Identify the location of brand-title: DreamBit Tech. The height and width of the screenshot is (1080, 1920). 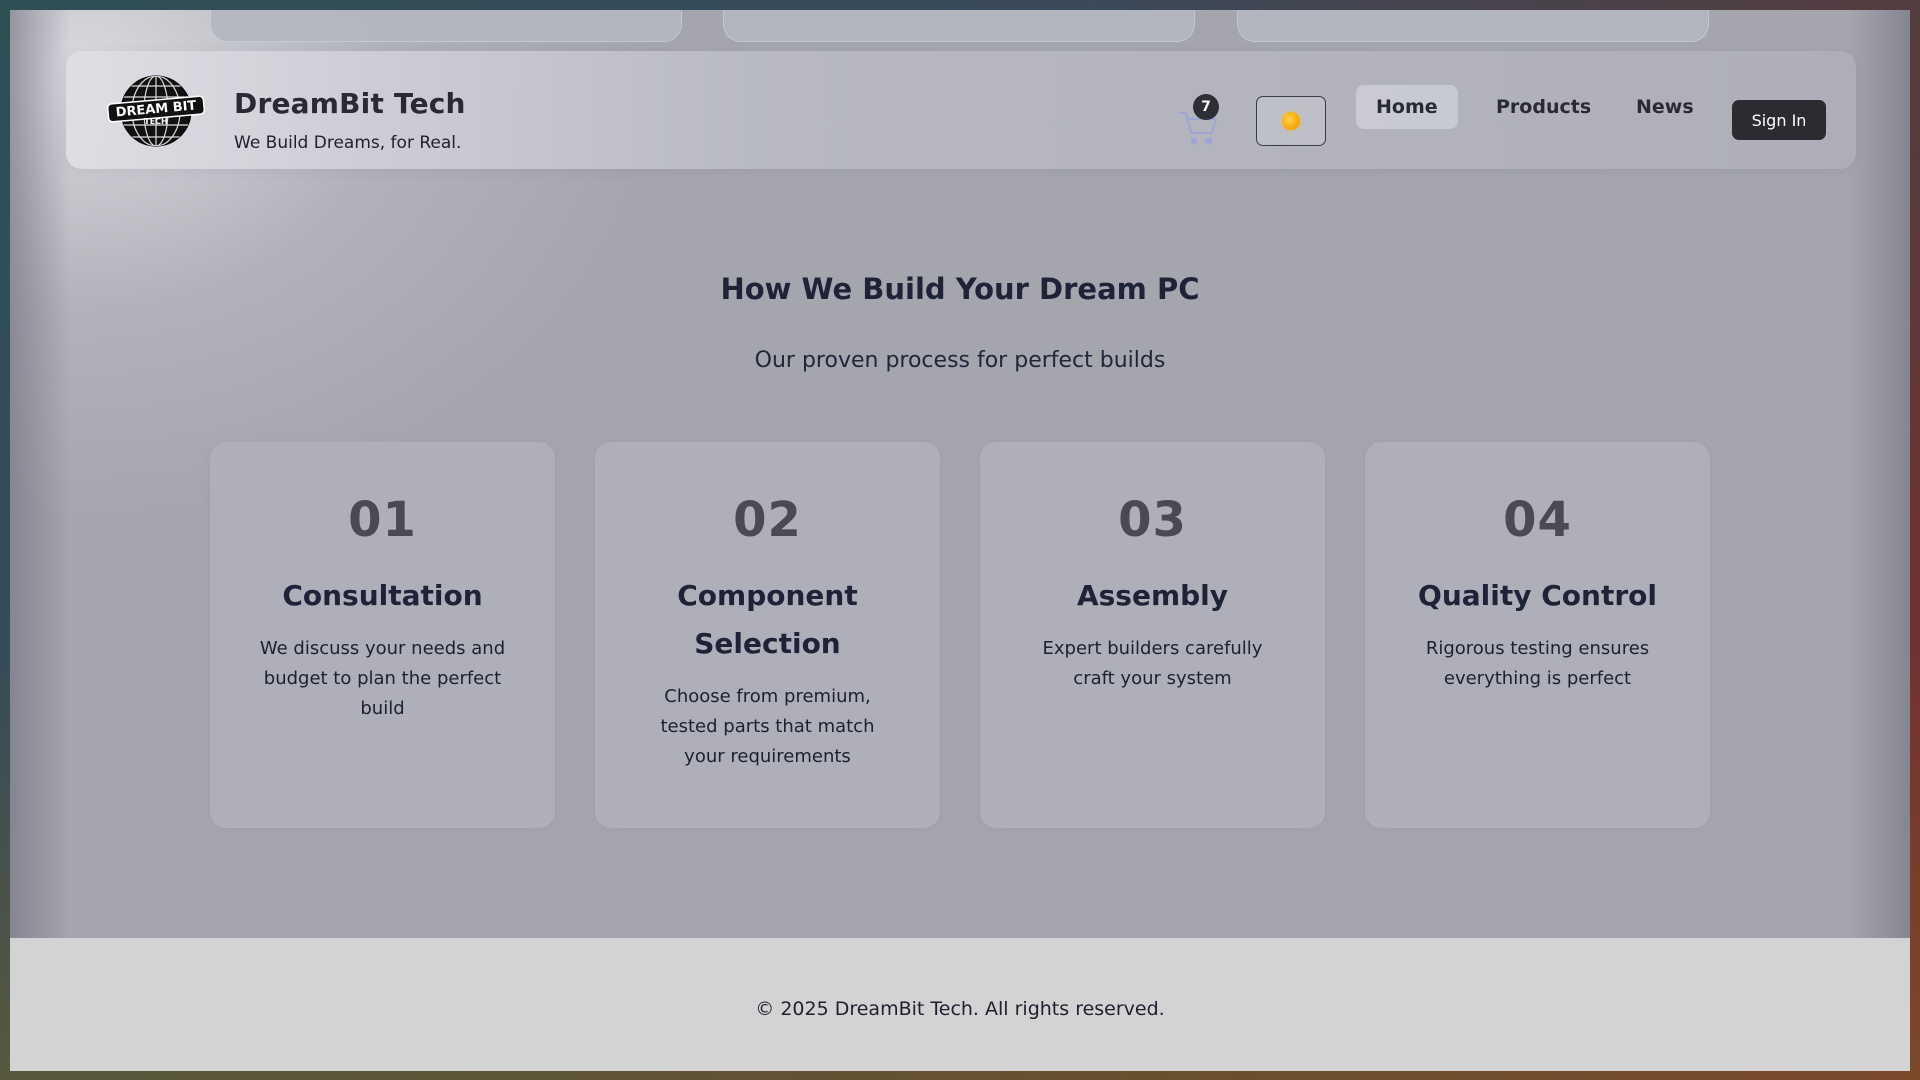
(350, 103).